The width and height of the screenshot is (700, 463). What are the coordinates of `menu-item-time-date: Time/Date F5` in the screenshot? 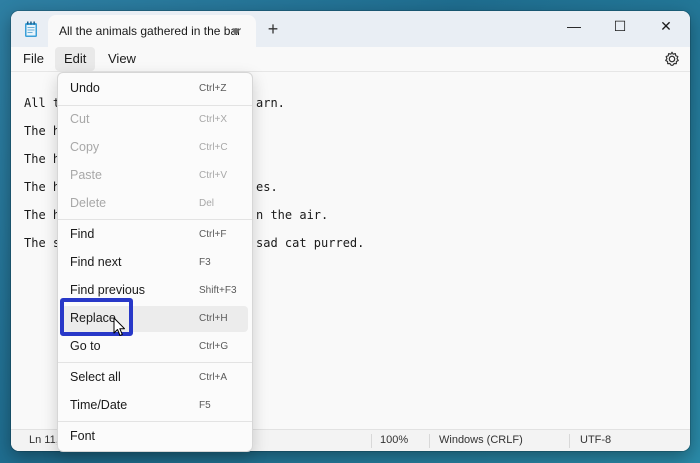 It's located at (155, 406).